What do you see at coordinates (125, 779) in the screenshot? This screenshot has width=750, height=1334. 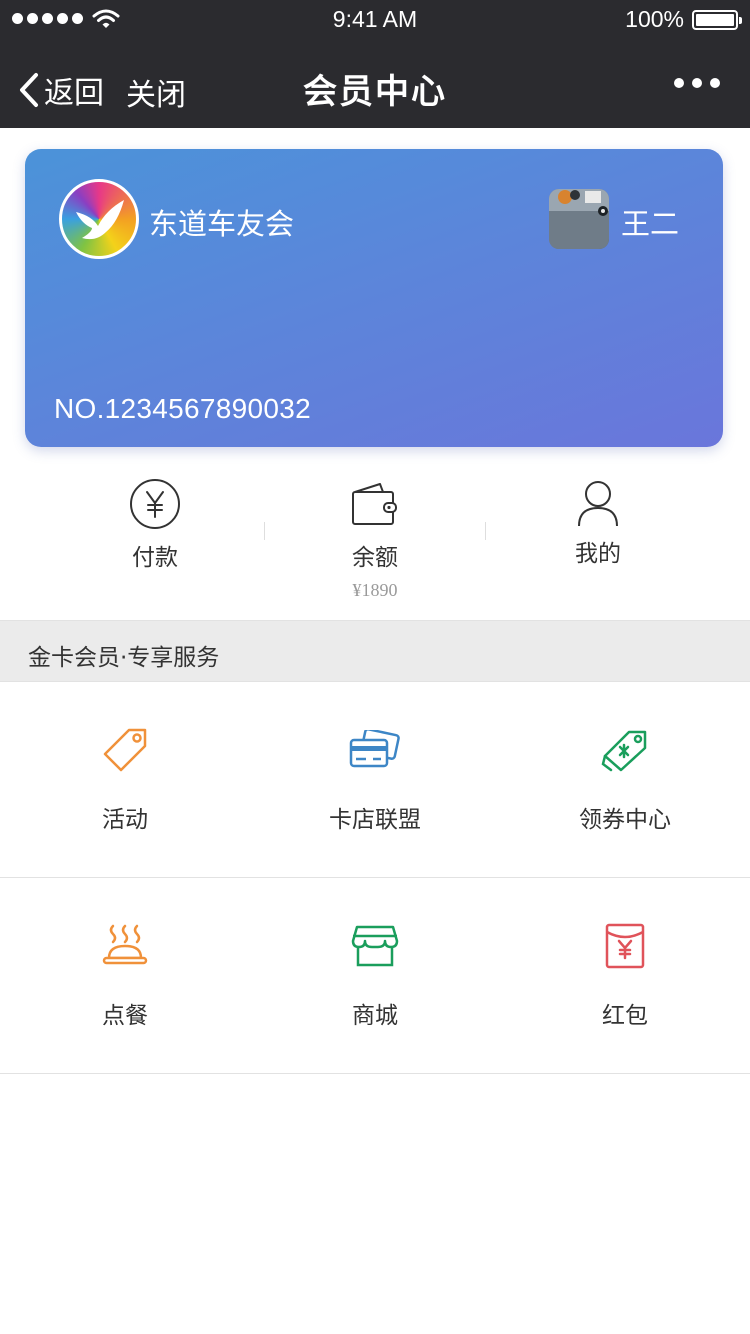 I see `service-activity: 活动` at bounding box center [125, 779].